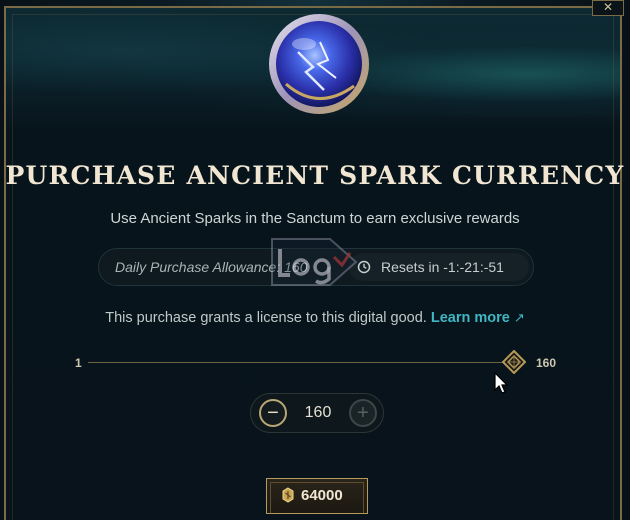 This screenshot has width=630, height=520. I want to click on quantity-stepper: − 160 +, so click(317, 413).